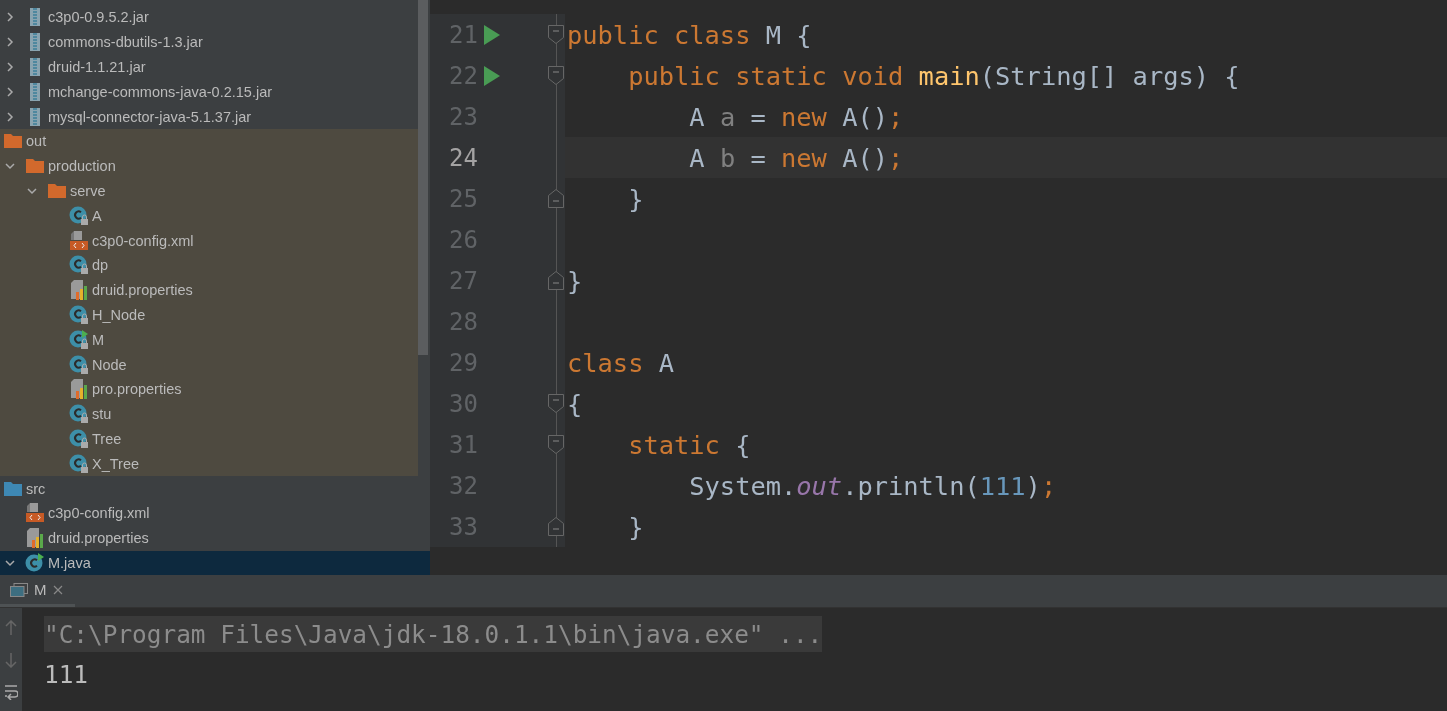 The width and height of the screenshot is (1447, 711). What do you see at coordinates (119, 314) in the screenshot?
I see `tree-item-label: H_Node` at bounding box center [119, 314].